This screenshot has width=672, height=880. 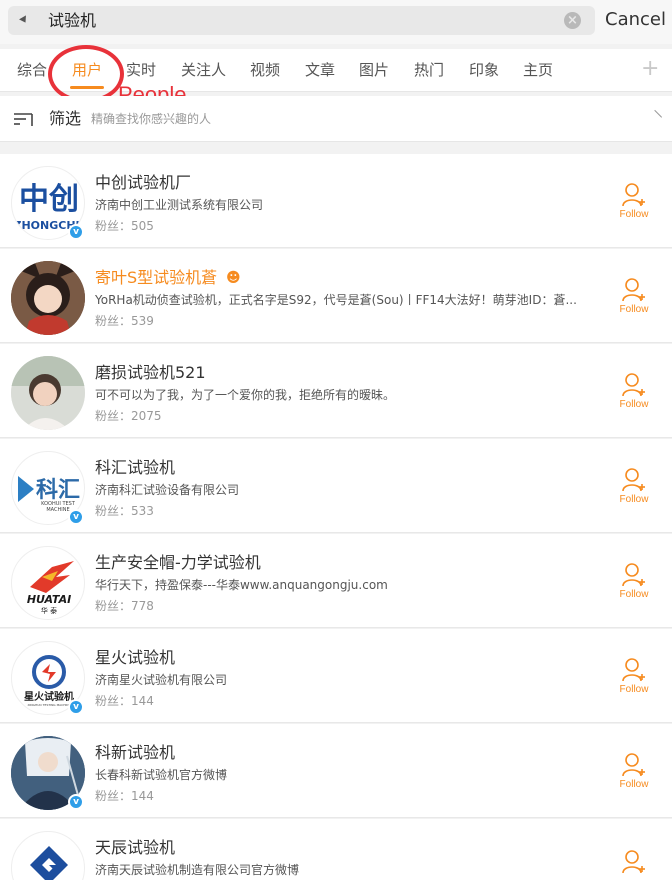 What do you see at coordinates (655, 117) in the screenshot?
I see `filter-arrow-icon` at bounding box center [655, 117].